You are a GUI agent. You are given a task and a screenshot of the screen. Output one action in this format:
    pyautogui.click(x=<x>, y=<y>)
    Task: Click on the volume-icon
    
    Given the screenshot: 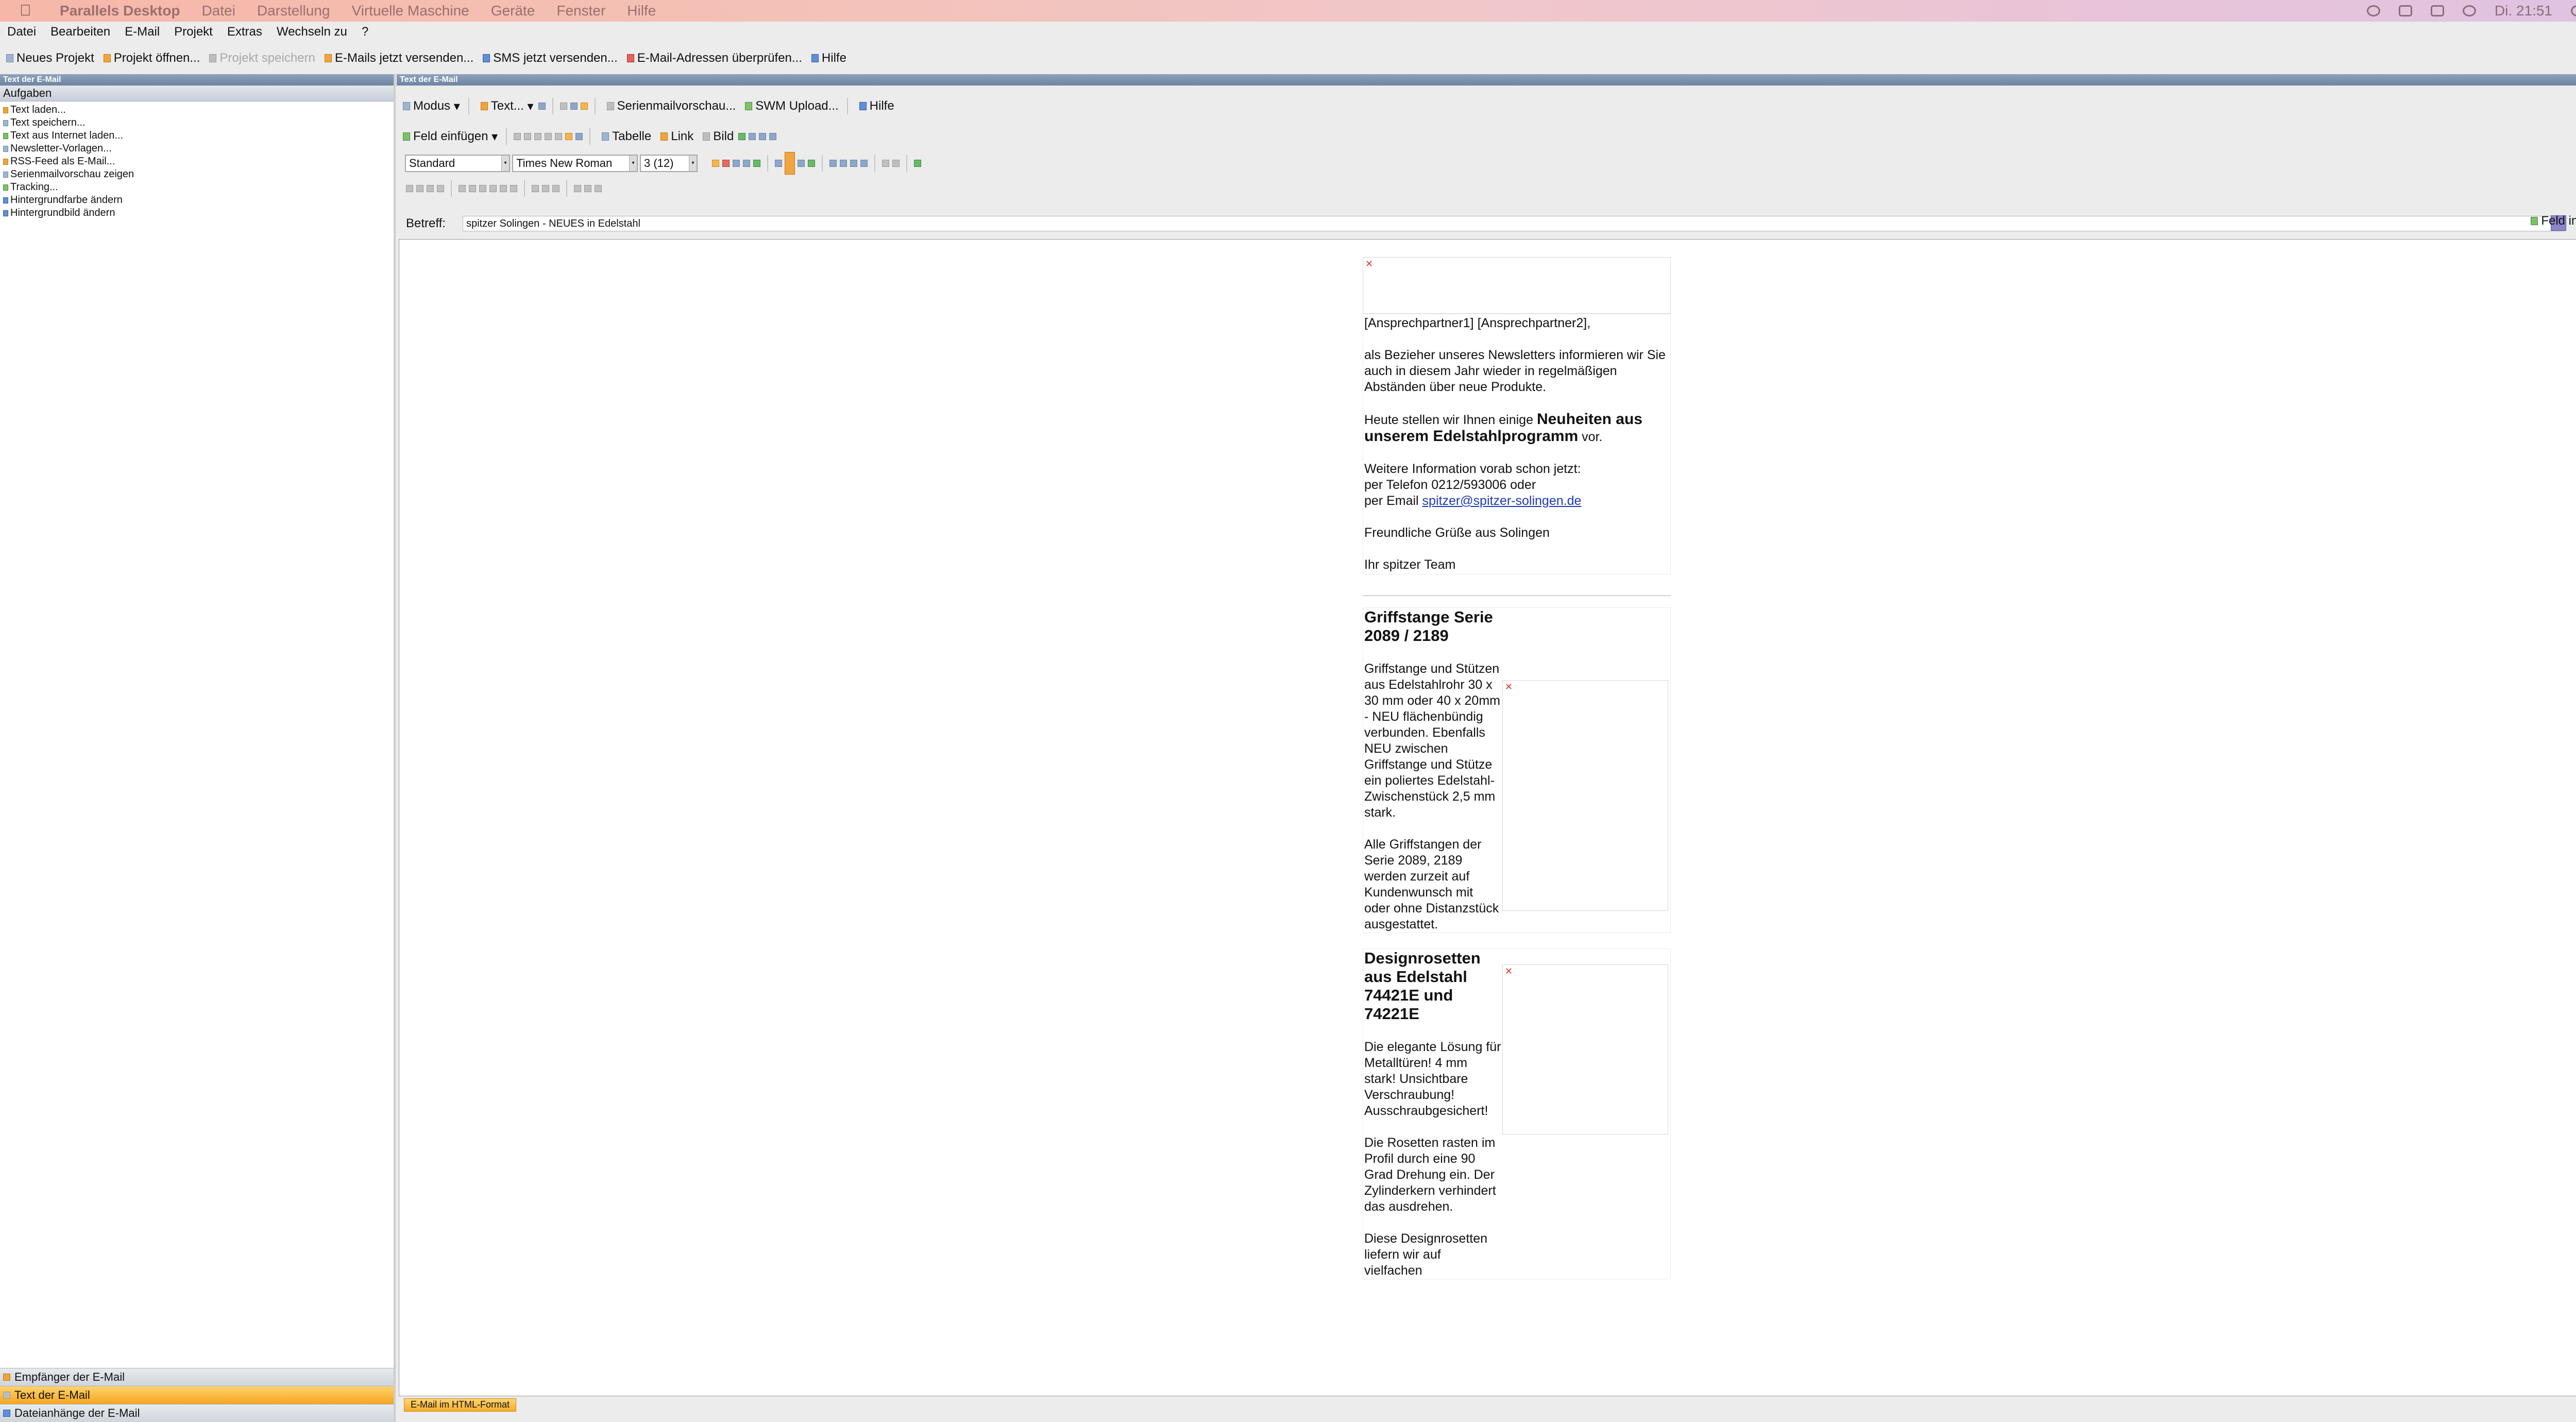 What is the action you would take?
    pyautogui.click(x=2437, y=11)
    